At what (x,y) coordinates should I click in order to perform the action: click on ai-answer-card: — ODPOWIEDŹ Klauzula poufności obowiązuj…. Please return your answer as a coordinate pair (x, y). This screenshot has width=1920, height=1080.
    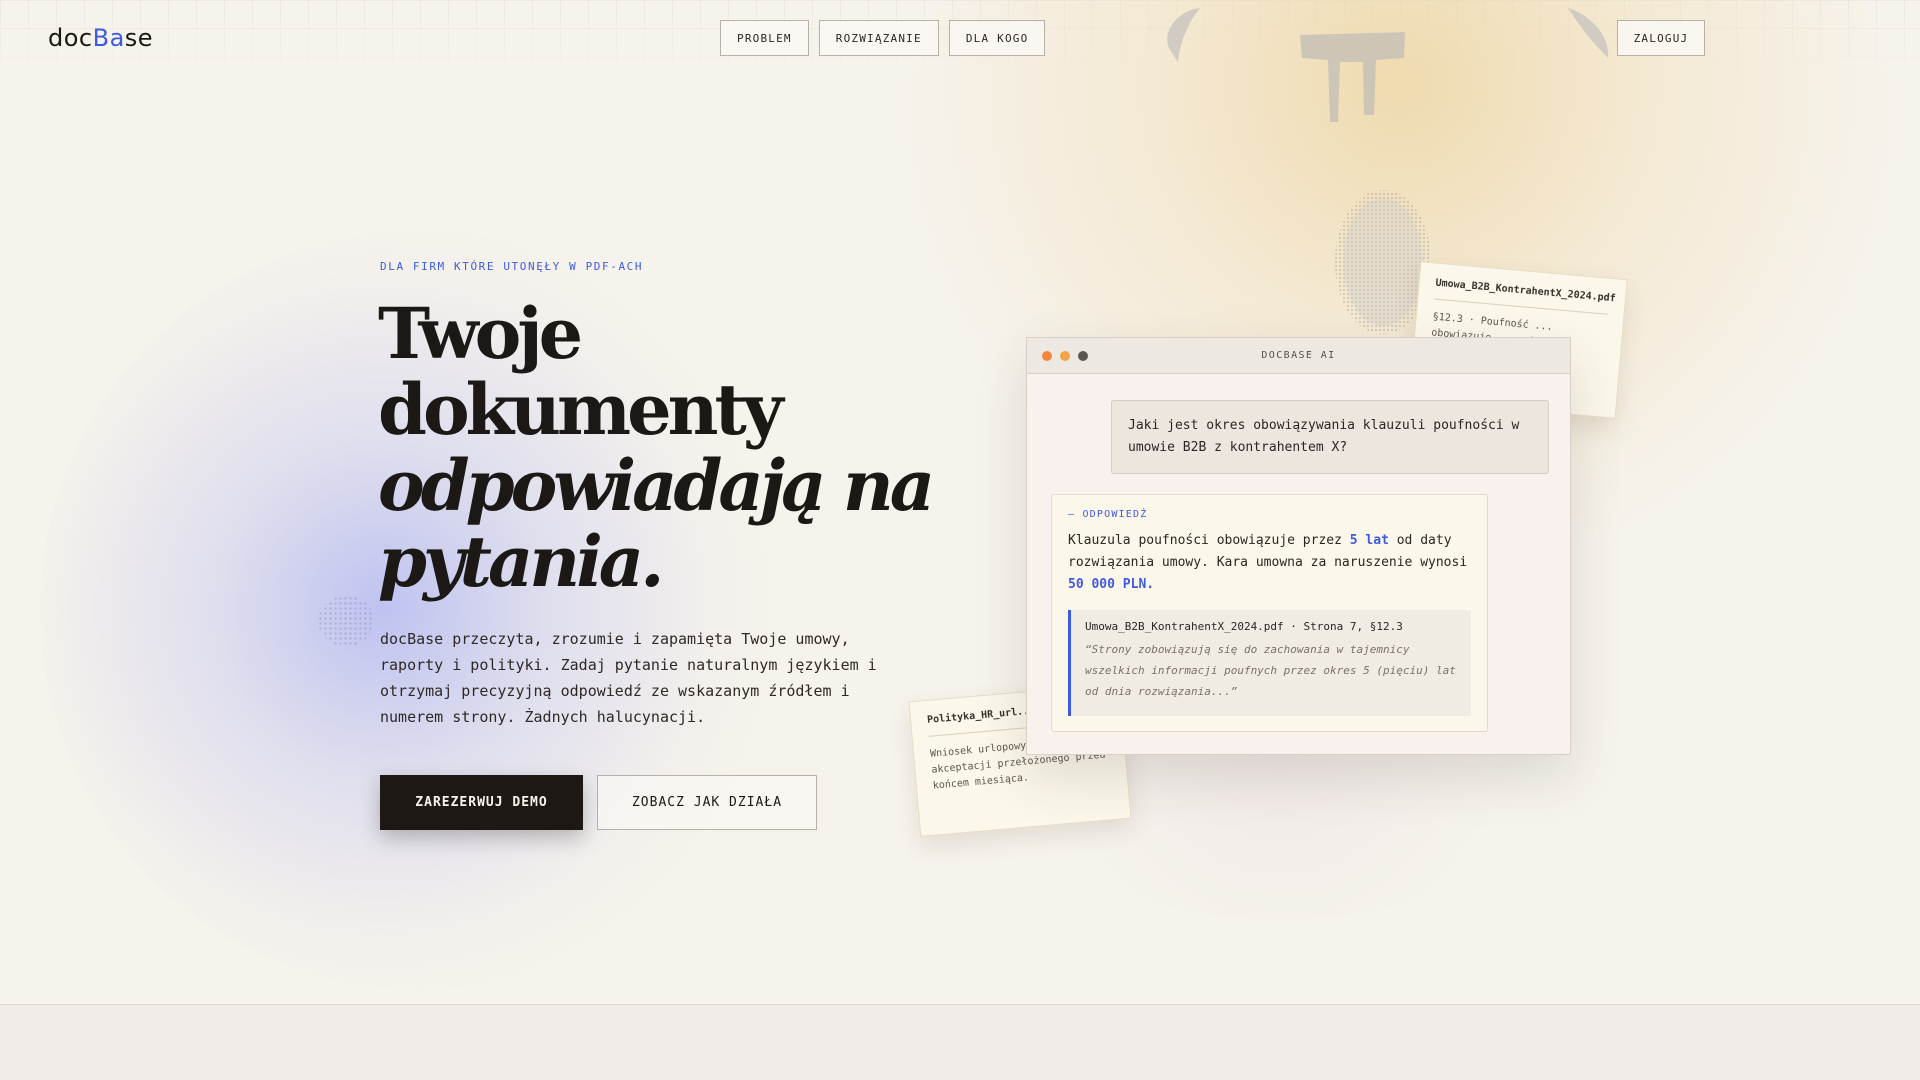
    Looking at the image, I should click on (1269, 613).